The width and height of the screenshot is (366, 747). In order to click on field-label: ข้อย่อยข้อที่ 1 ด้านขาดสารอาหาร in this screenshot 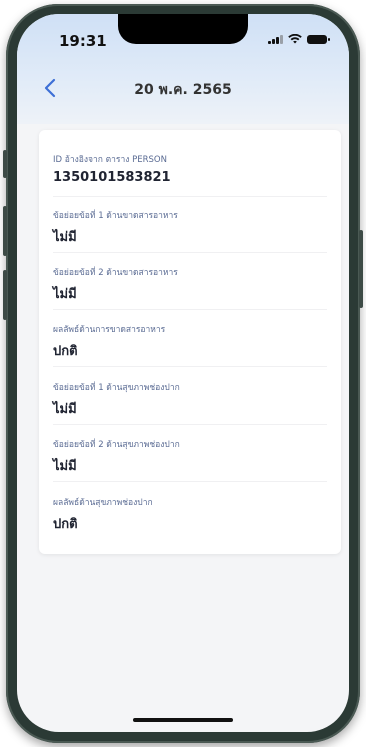, I will do `click(115, 216)`.